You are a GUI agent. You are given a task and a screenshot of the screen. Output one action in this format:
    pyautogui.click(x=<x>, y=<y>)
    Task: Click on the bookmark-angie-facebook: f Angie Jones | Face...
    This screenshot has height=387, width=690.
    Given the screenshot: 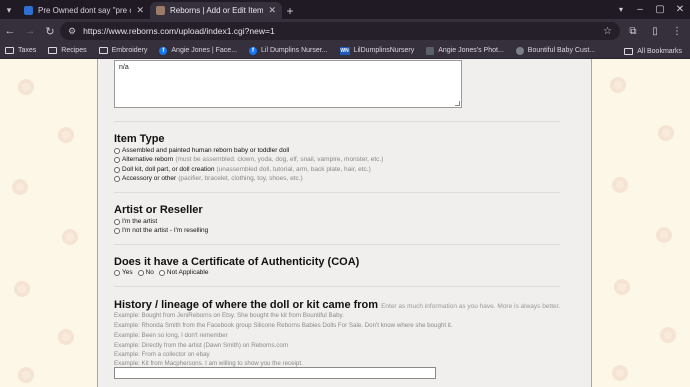 What is the action you would take?
    pyautogui.click(x=198, y=50)
    